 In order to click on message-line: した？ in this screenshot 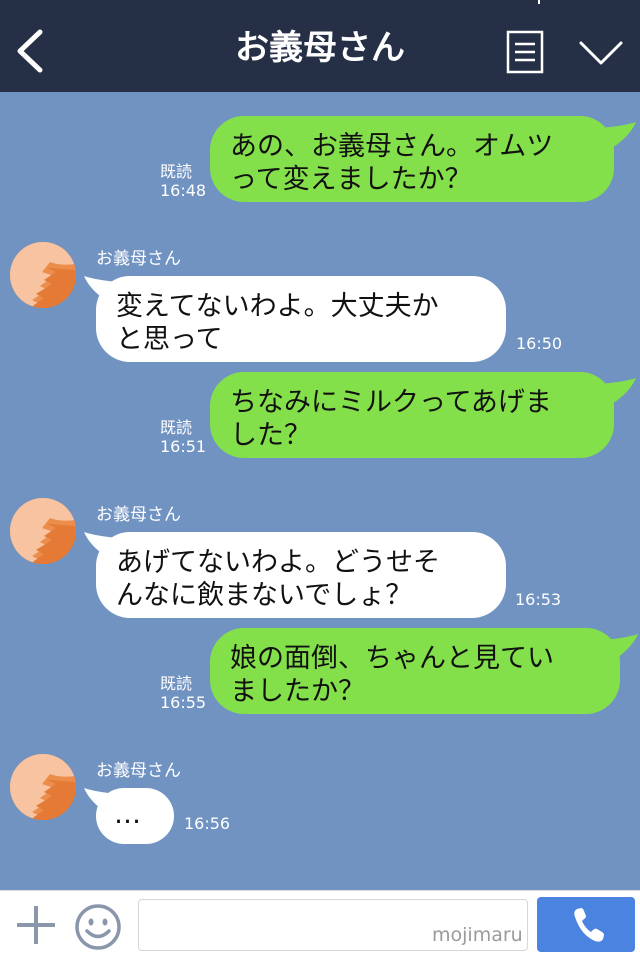, I will do `click(270, 435)`.